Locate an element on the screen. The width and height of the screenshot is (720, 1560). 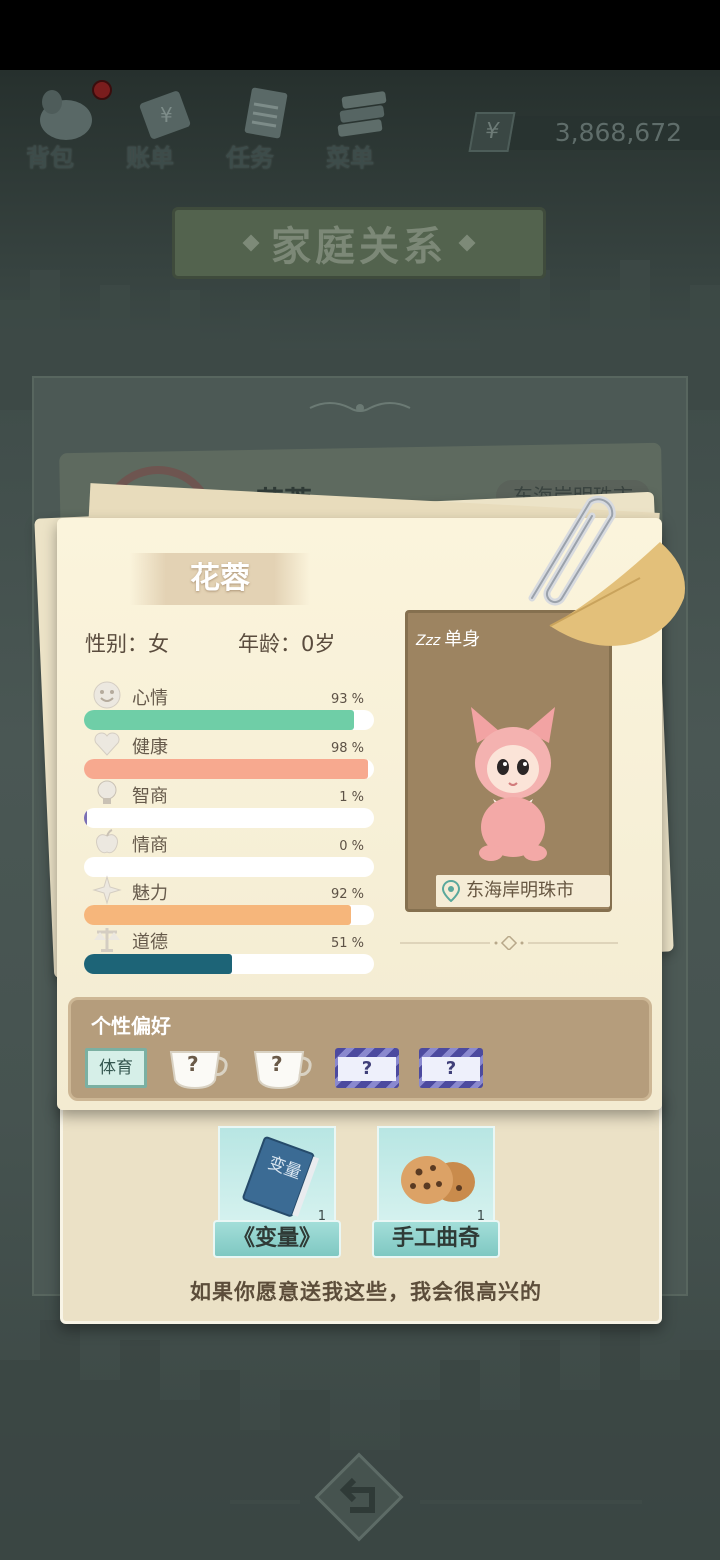
location-pin-icon is located at coordinates (451, 891).